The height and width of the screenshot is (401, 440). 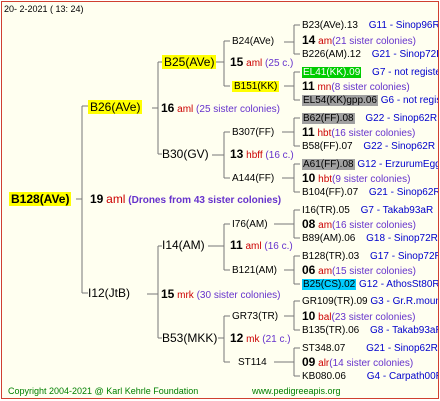 I want to click on gen3-b151-type: mn, so click(x=324, y=87).